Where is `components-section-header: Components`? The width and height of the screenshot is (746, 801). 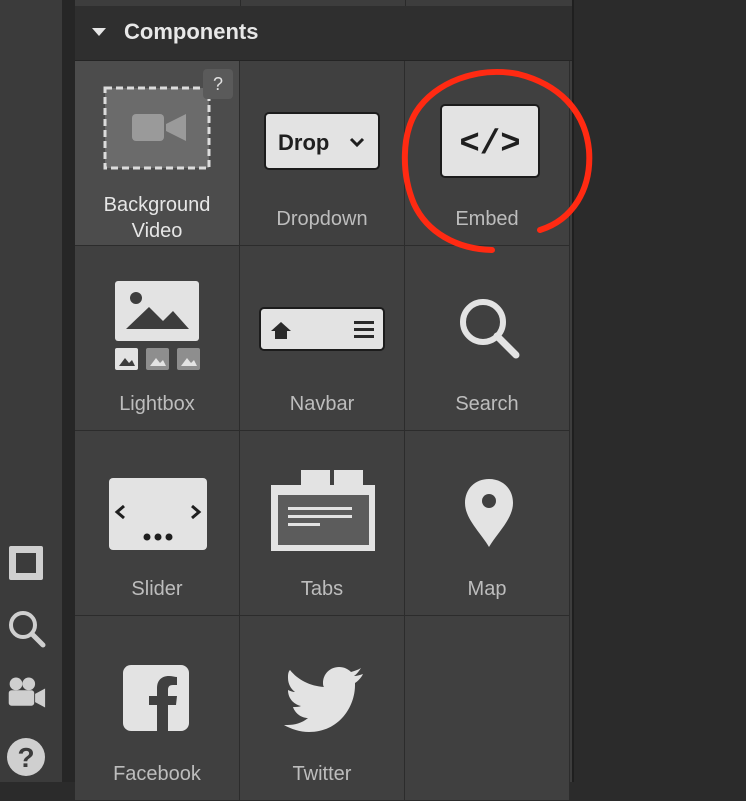 components-section-header: Components is located at coordinates (323, 33).